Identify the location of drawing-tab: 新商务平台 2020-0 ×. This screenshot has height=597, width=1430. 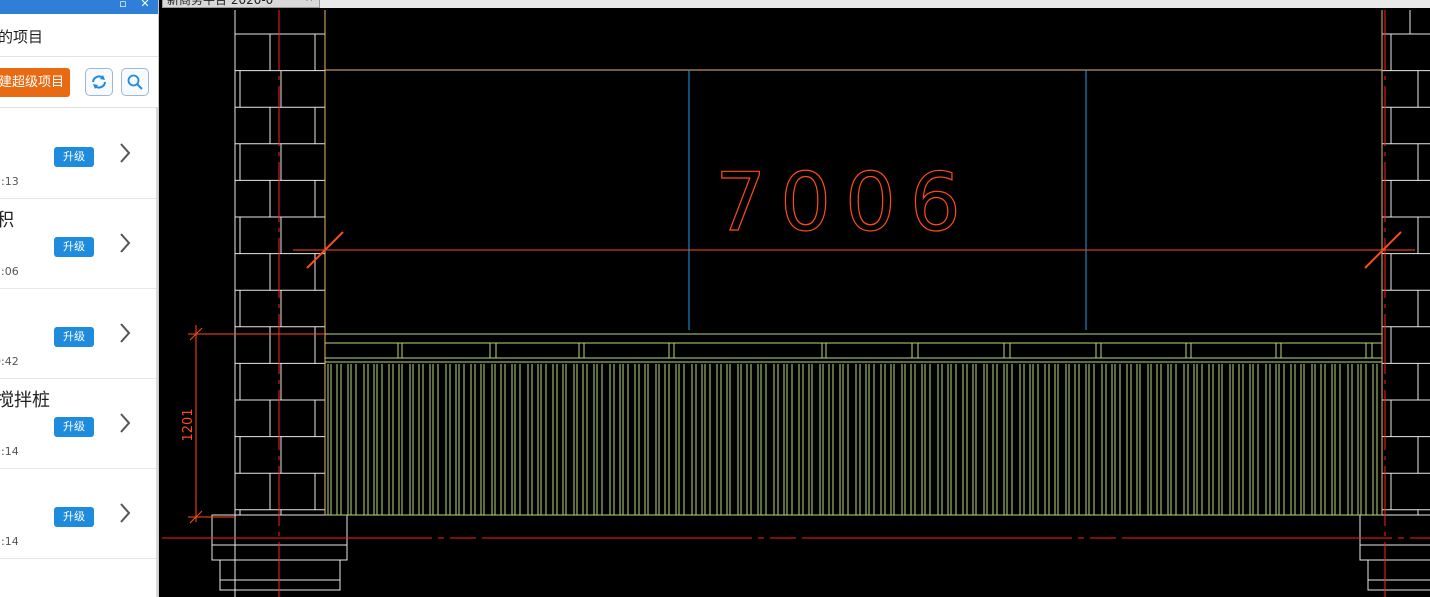
(241, 4).